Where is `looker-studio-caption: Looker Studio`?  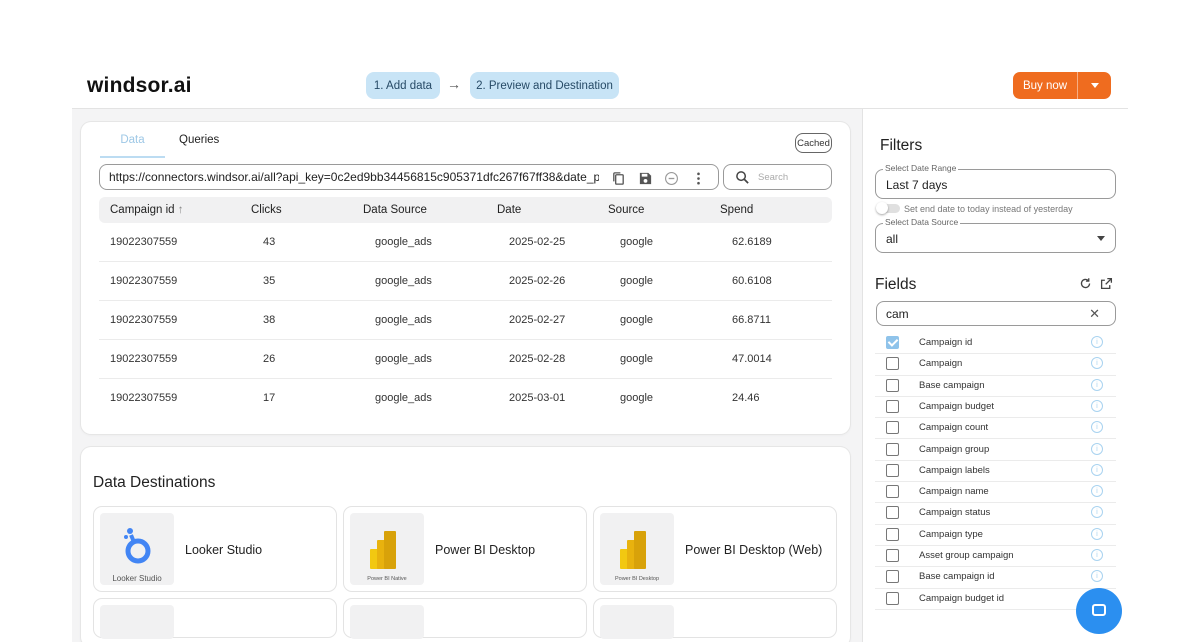 looker-studio-caption: Looker Studio is located at coordinates (137, 578).